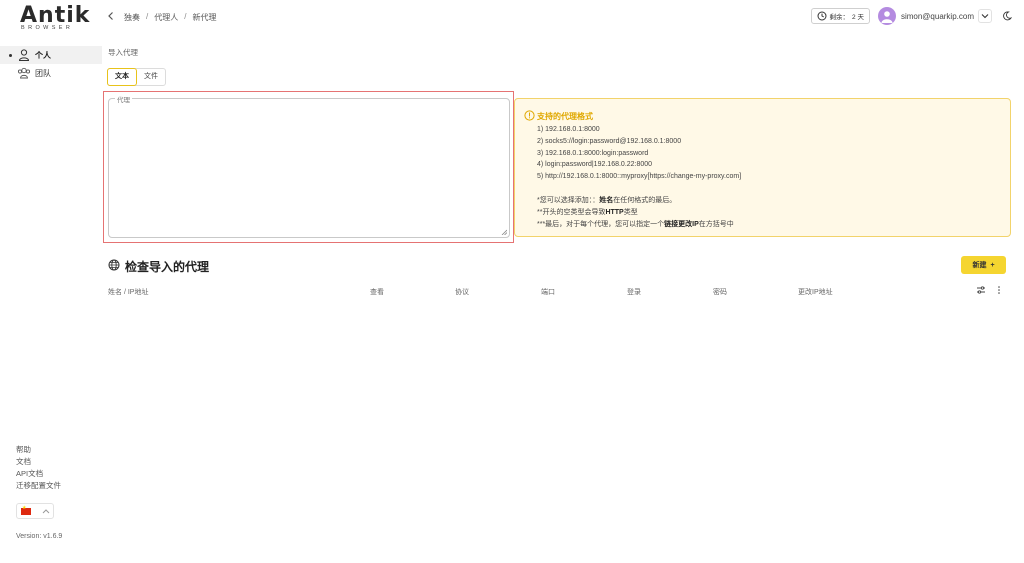  I want to click on note-bold: 姓名, so click(606, 200).